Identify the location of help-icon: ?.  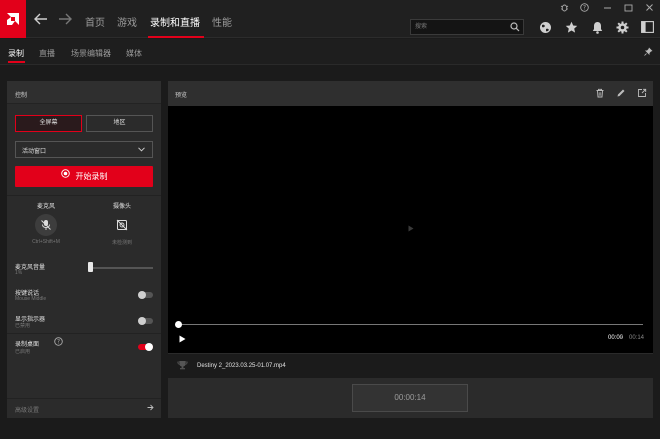
(58, 342).